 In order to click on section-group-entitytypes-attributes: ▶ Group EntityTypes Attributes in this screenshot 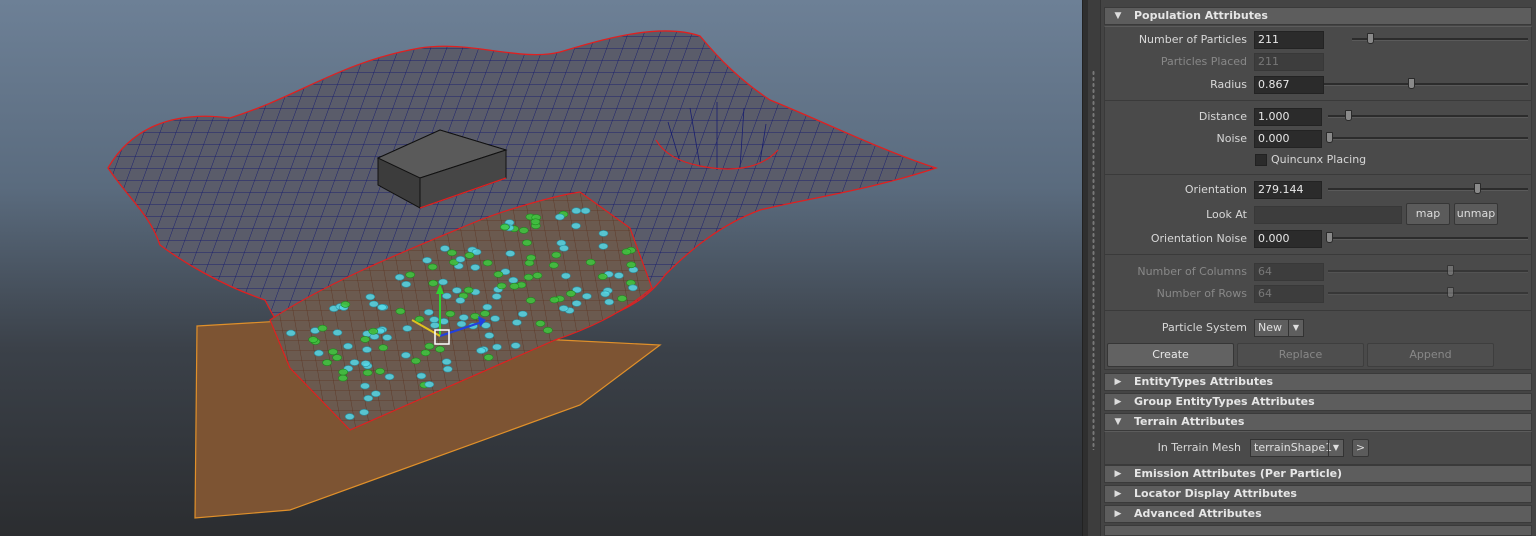, I will do `click(1318, 402)`.